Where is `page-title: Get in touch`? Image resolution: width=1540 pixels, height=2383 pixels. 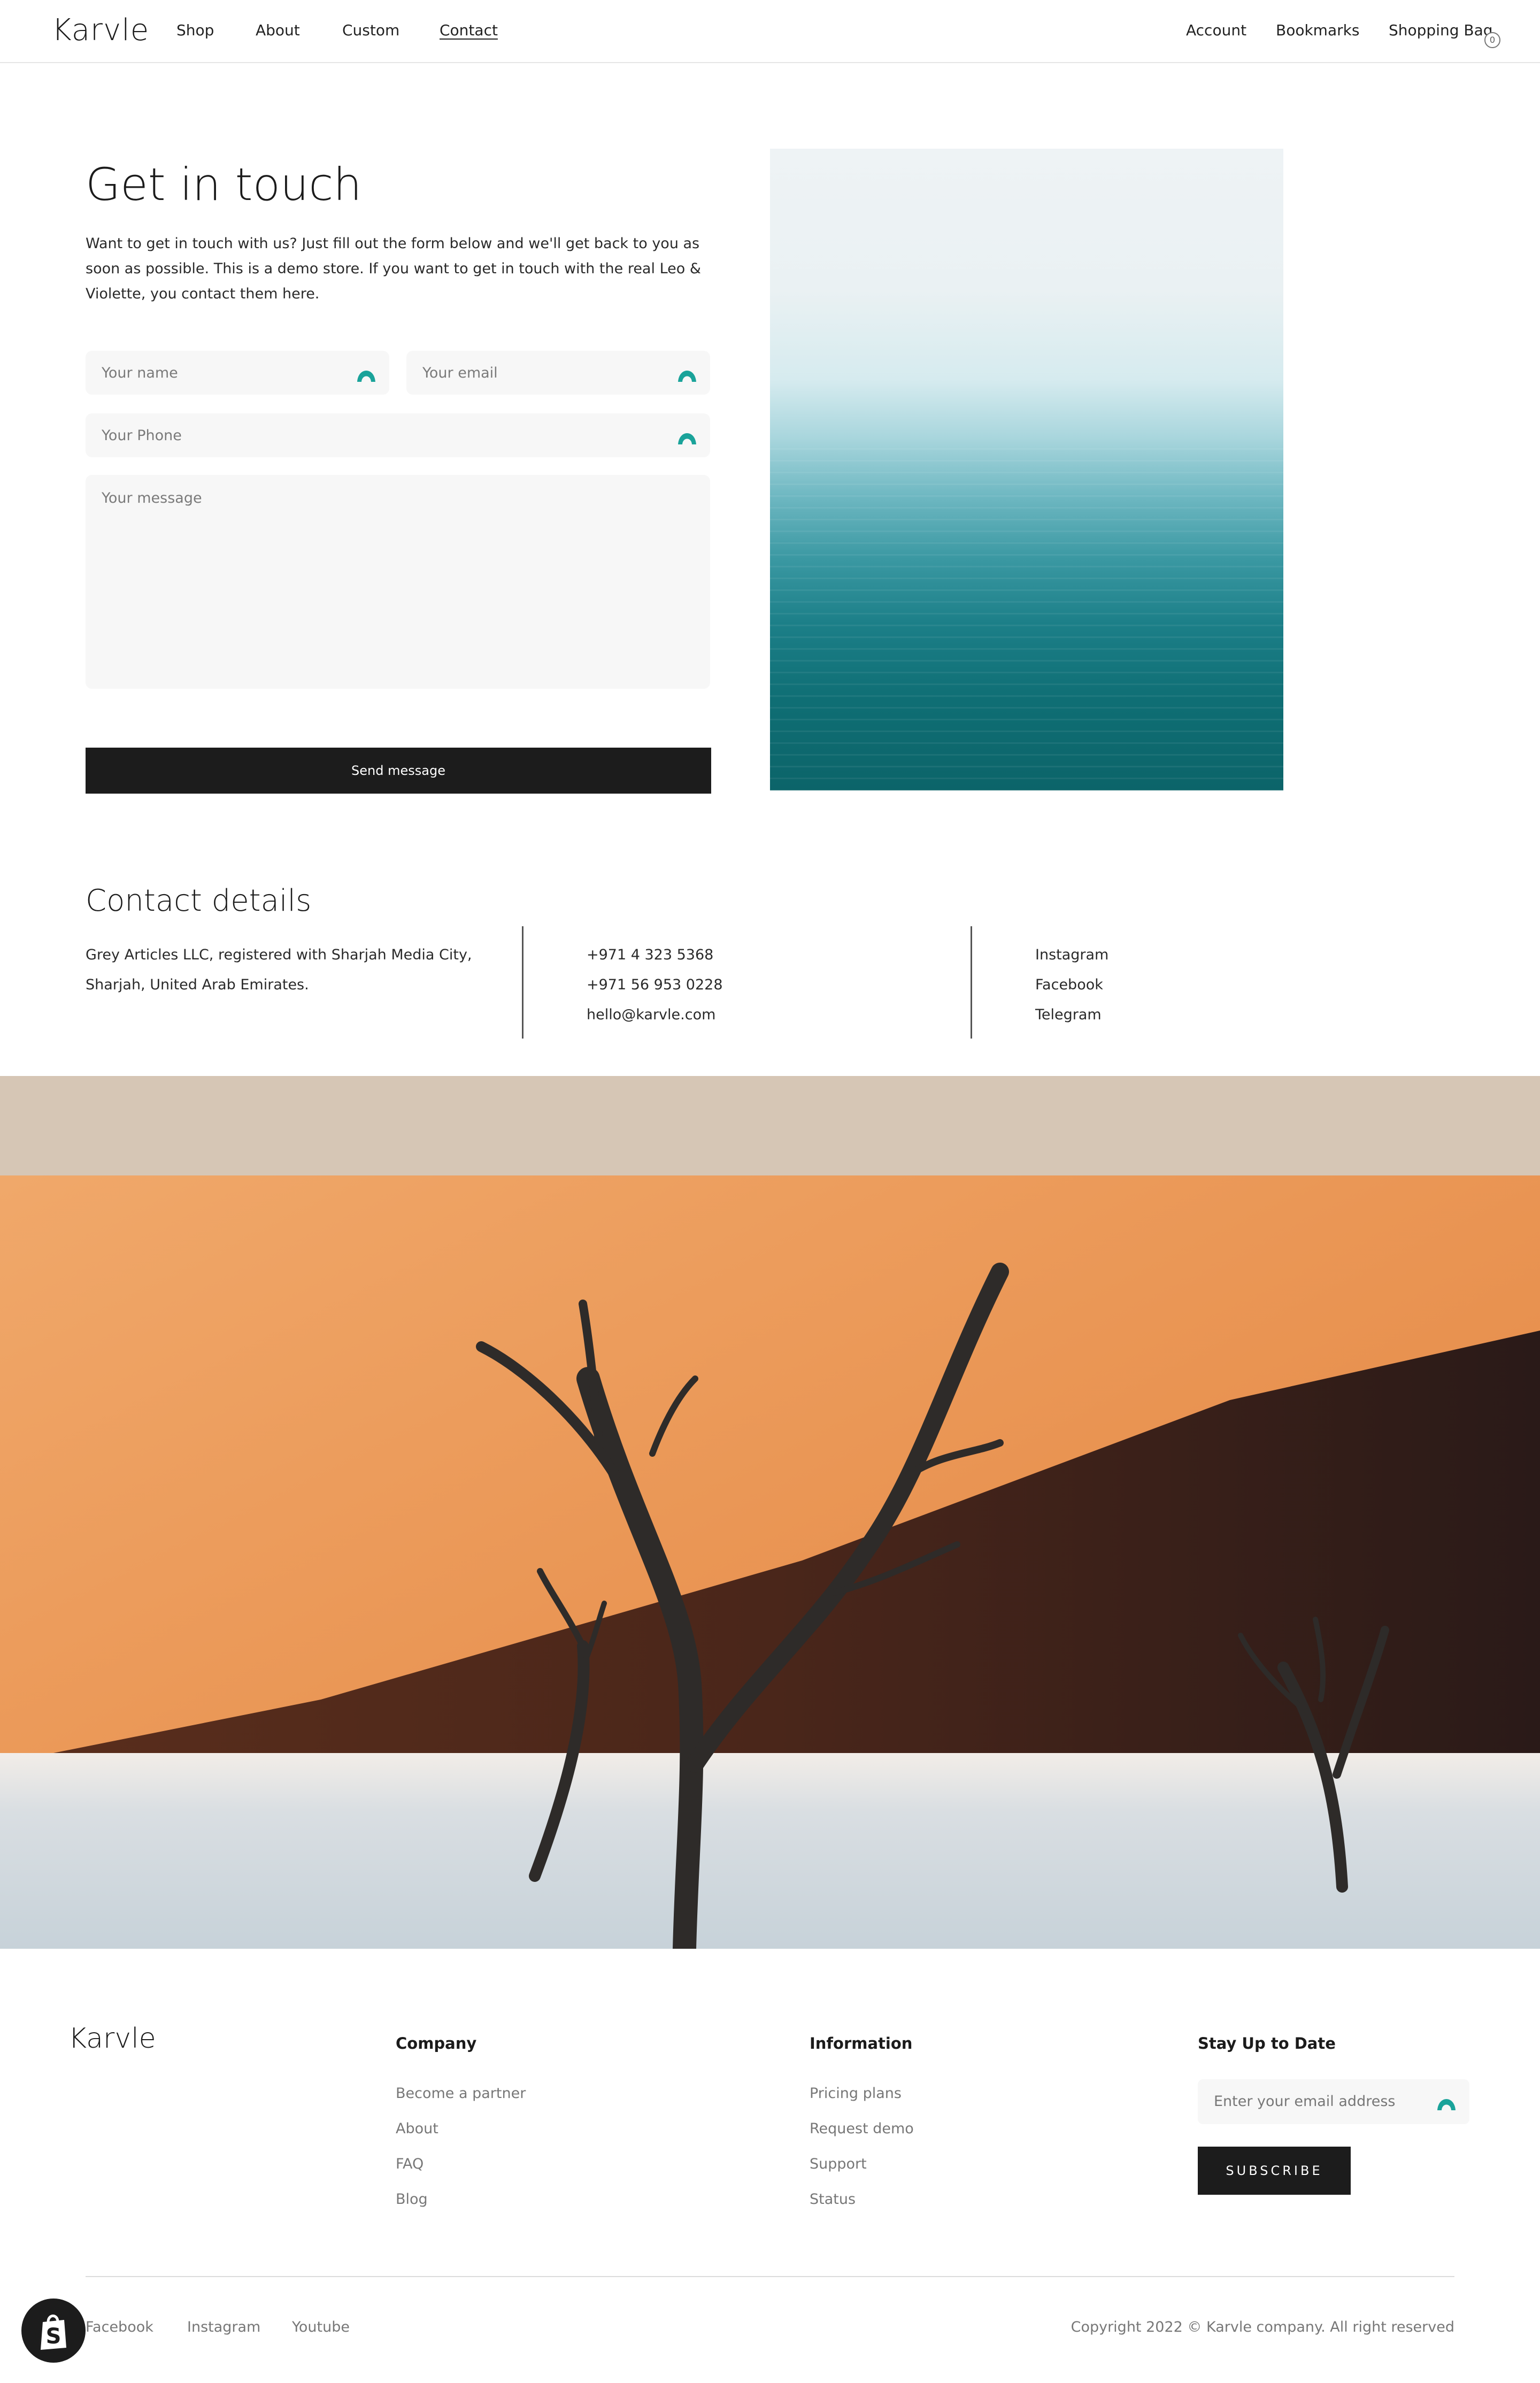 page-title: Get in touch is located at coordinates (224, 184).